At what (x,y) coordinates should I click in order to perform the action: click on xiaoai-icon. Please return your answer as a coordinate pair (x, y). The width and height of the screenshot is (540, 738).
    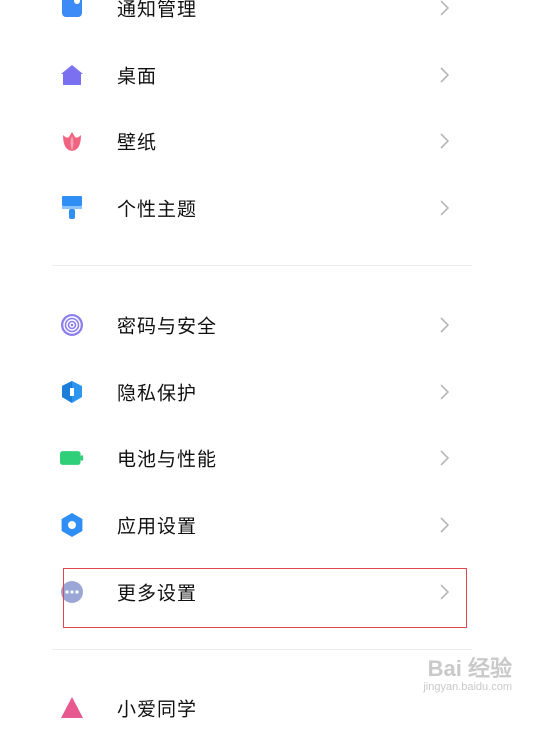
    Looking at the image, I should click on (72, 708).